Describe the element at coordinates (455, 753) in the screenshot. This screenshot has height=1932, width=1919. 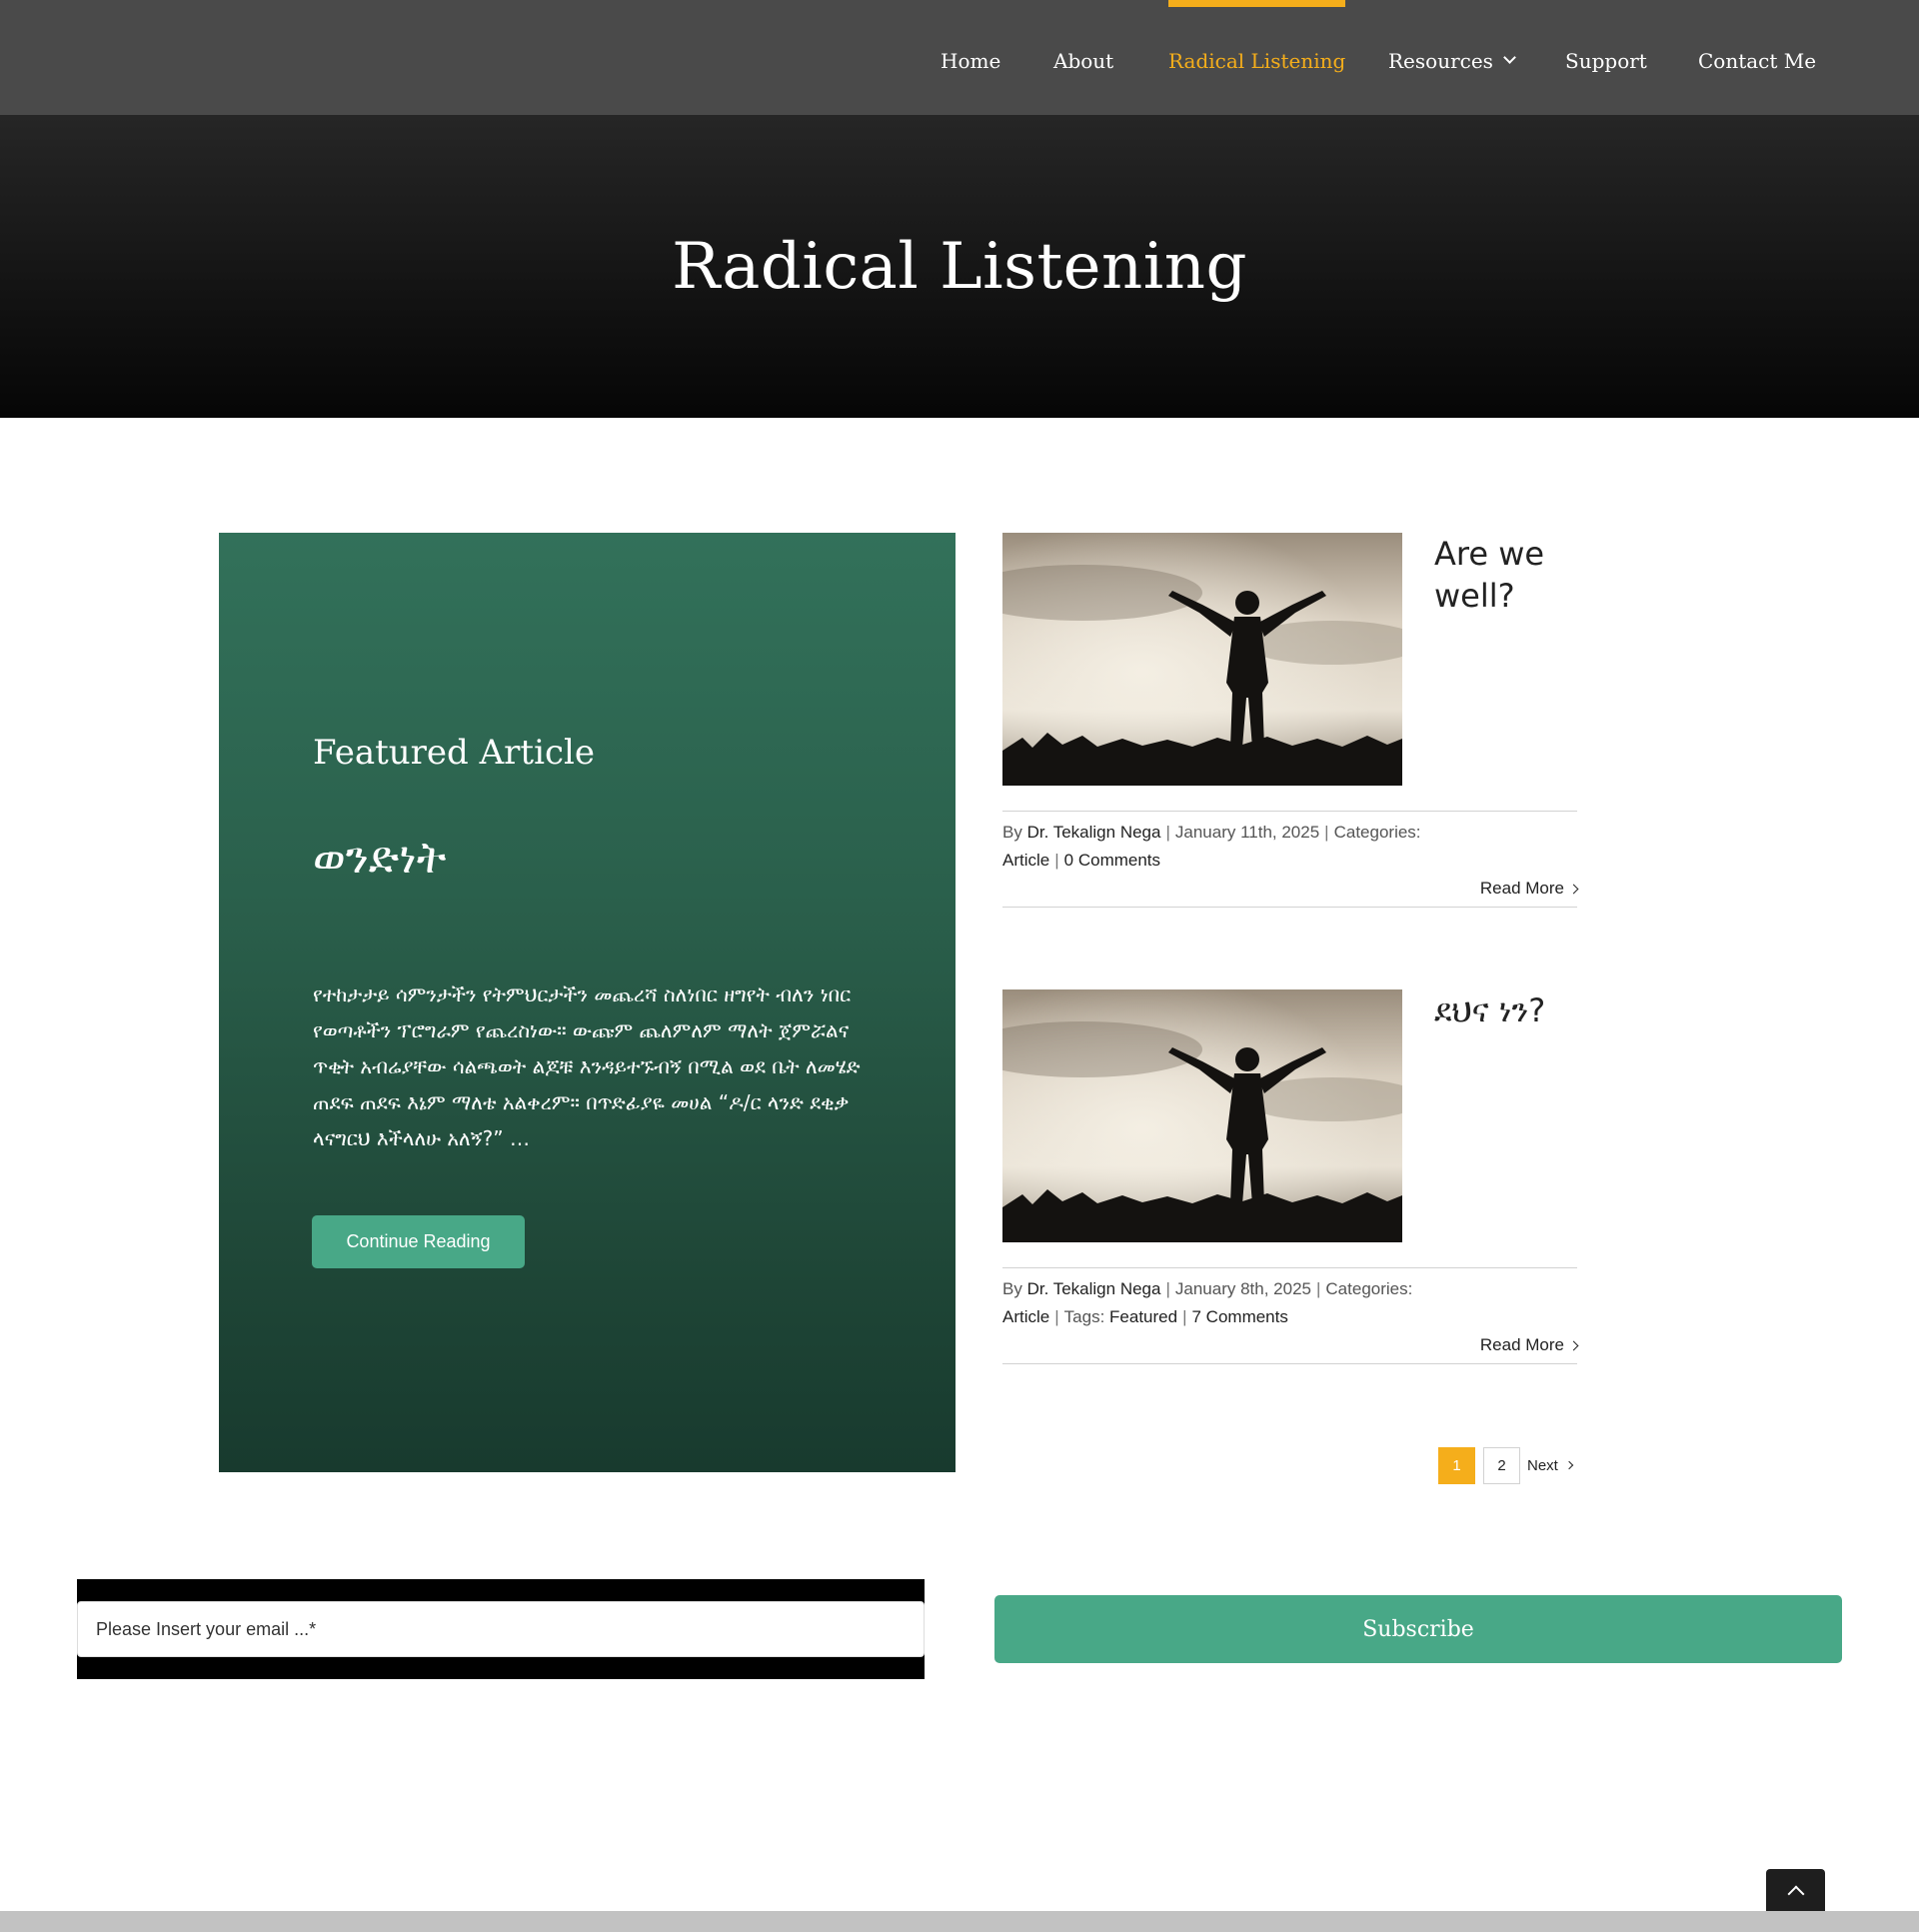
I see `featured-kicker: Featured Article` at that location.